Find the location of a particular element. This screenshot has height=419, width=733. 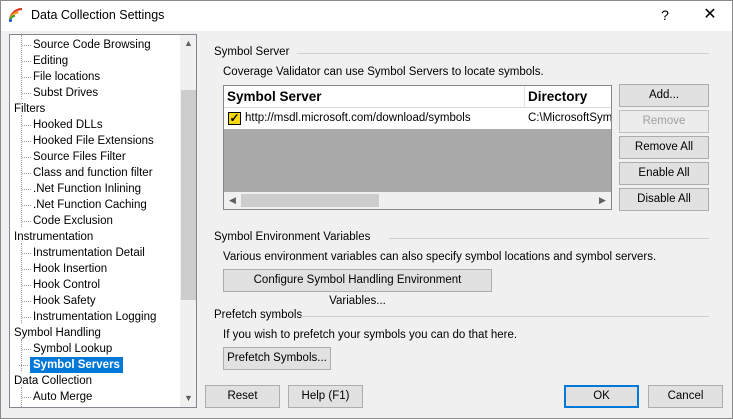

tree-item-net-function-inlining: .Net Function Inlining is located at coordinates (81, 189).